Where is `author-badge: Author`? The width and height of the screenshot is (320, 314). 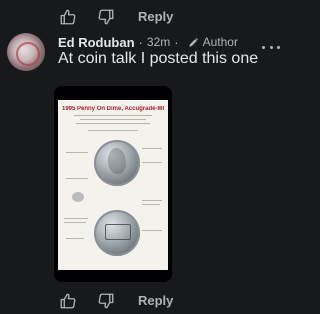
author-badge: Author is located at coordinates (220, 42).